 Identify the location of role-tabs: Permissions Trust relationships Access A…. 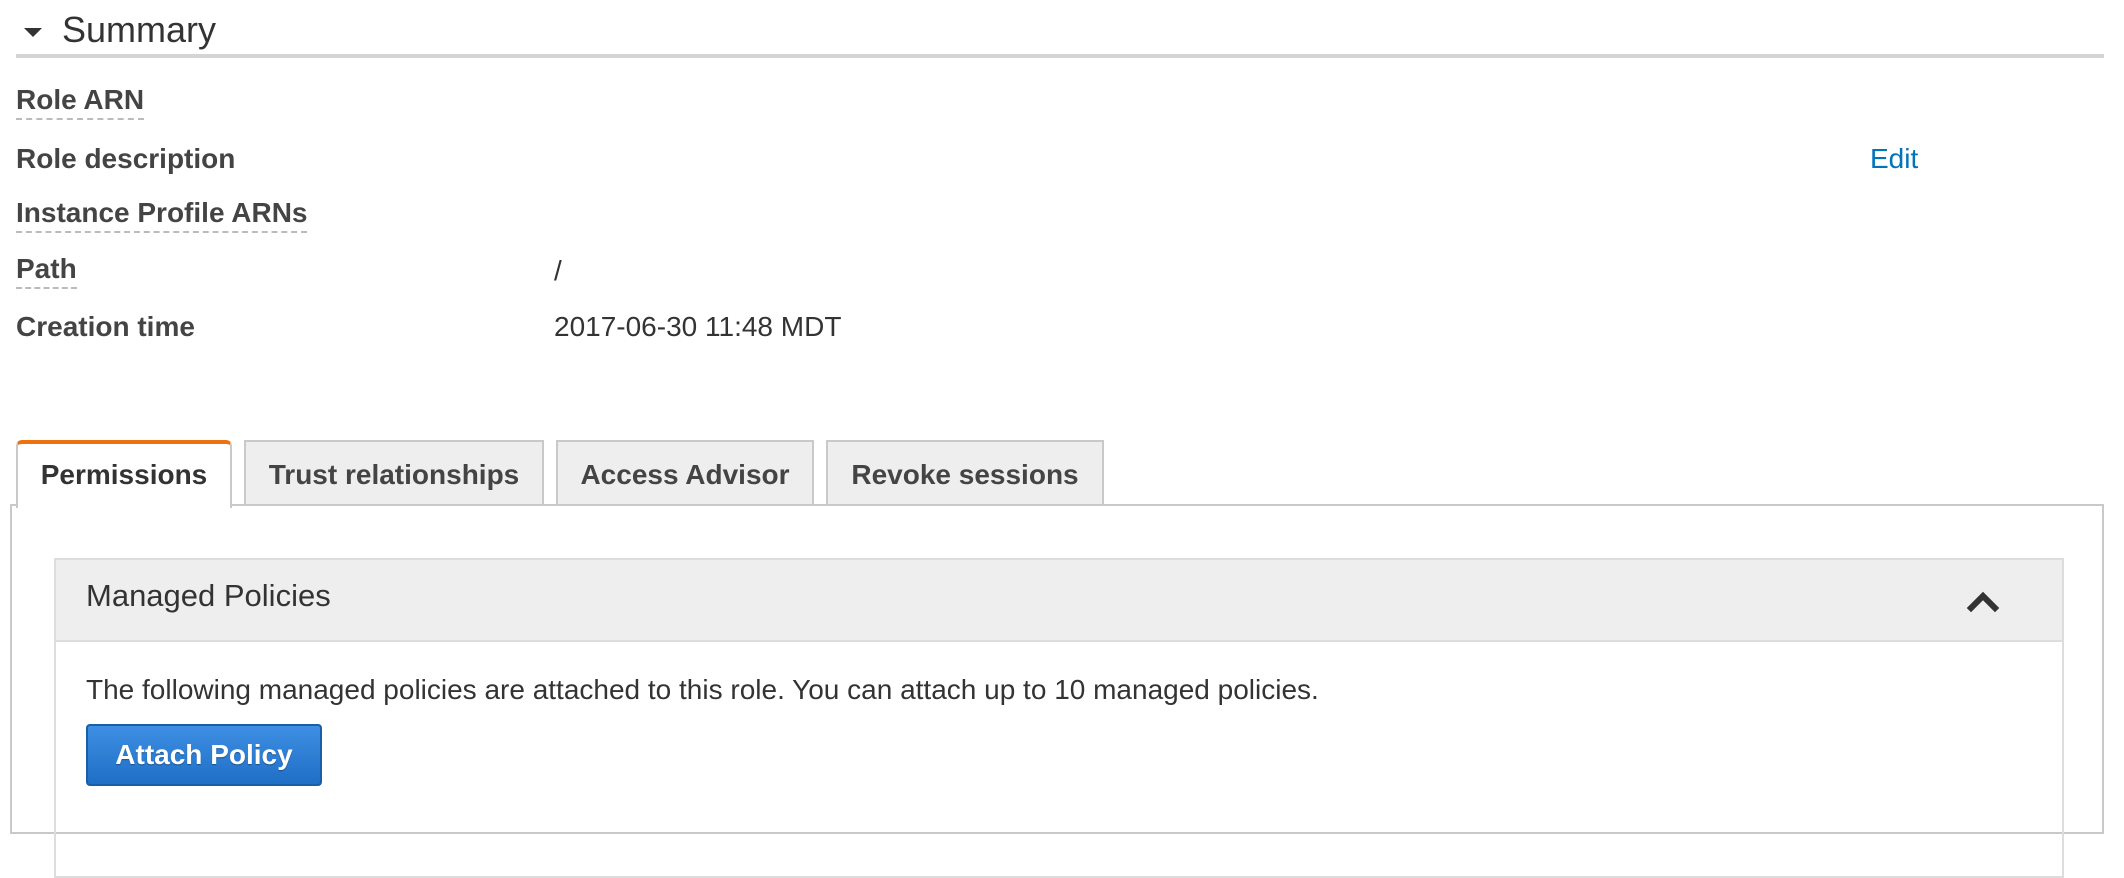
(1061, 474).